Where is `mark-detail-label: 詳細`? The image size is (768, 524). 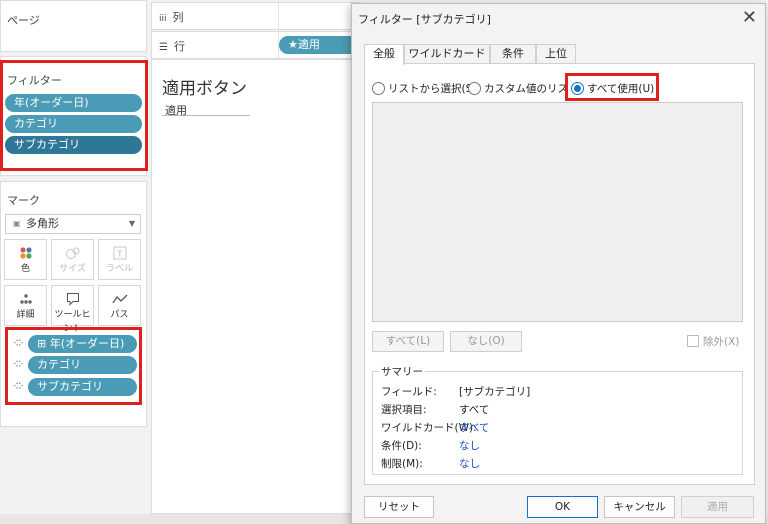 mark-detail-label: 詳細 is located at coordinates (25, 315).